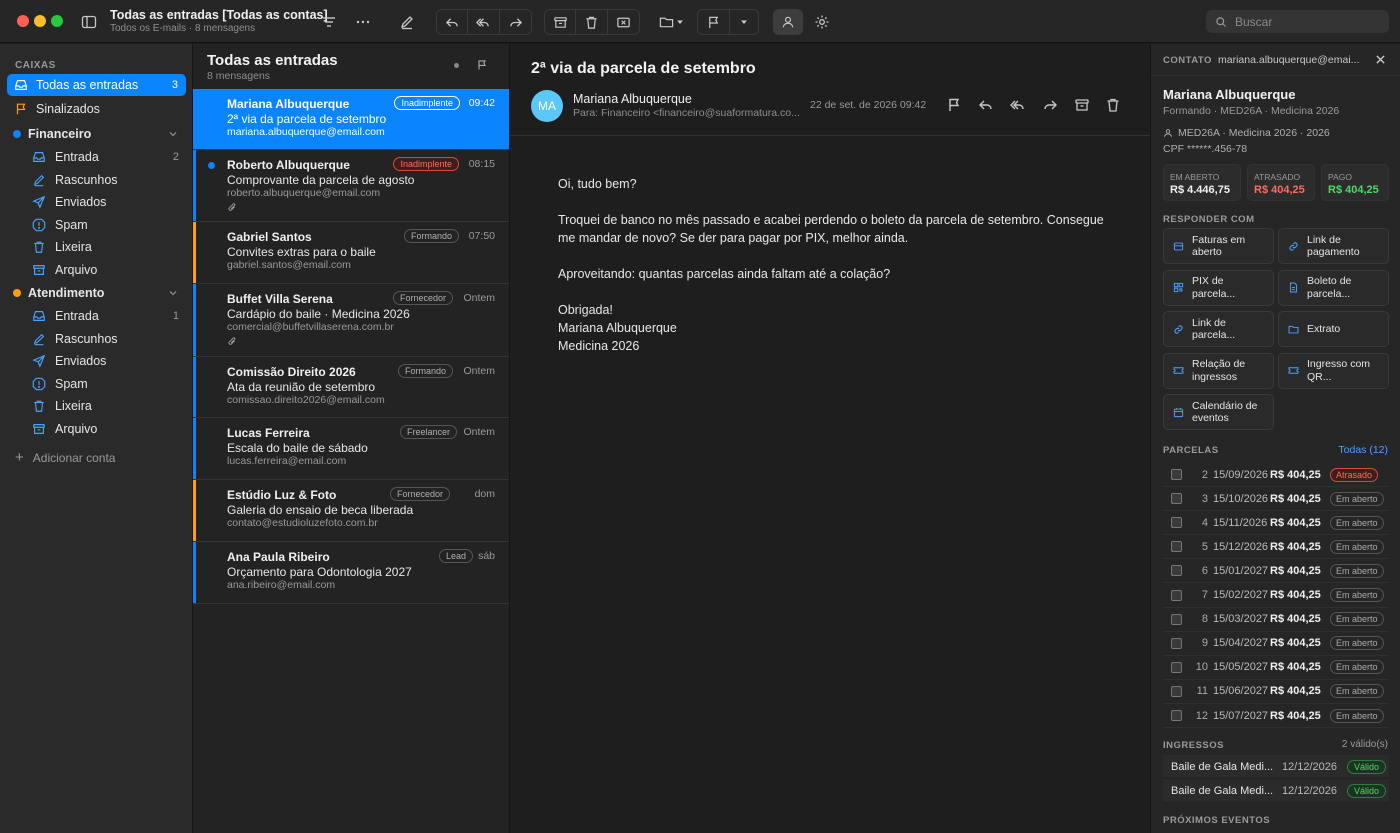  What do you see at coordinates (481, 164) in the screenshot?
I see `message-time: 08:15` at bounding box center [481, 164].